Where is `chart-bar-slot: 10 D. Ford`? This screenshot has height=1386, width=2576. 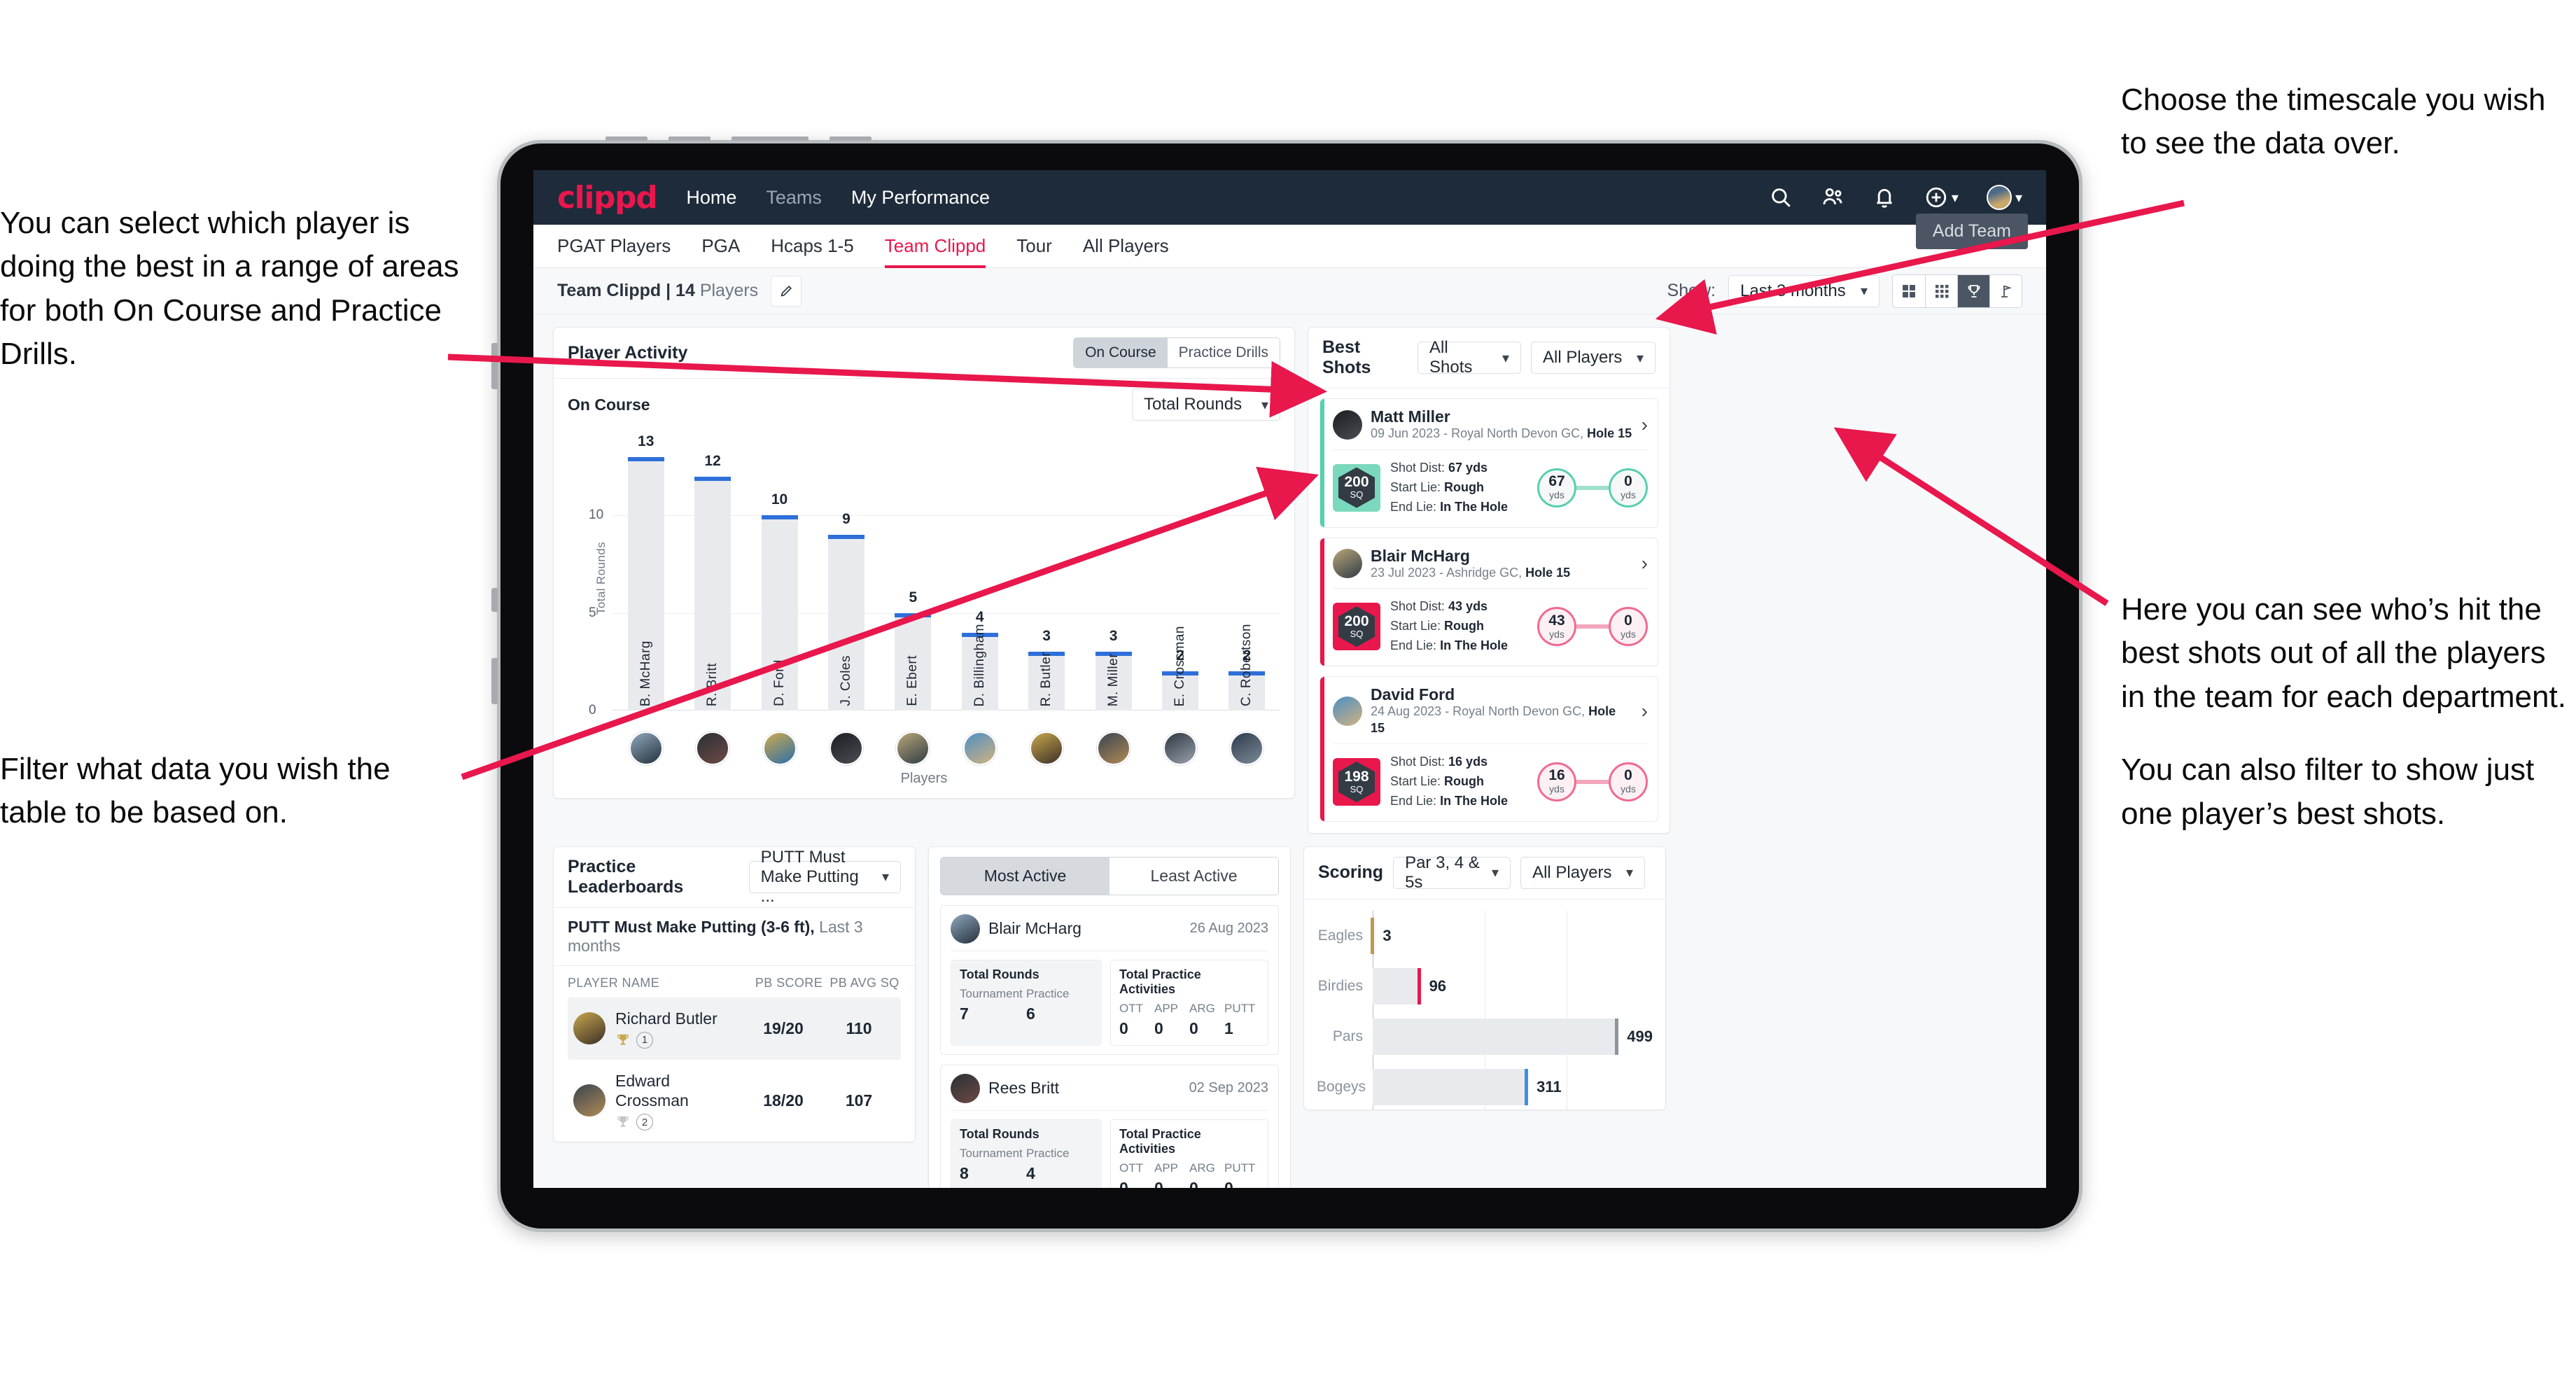
chart-bar-slot: 10 D. Ford is located at coordinates (779, 574).